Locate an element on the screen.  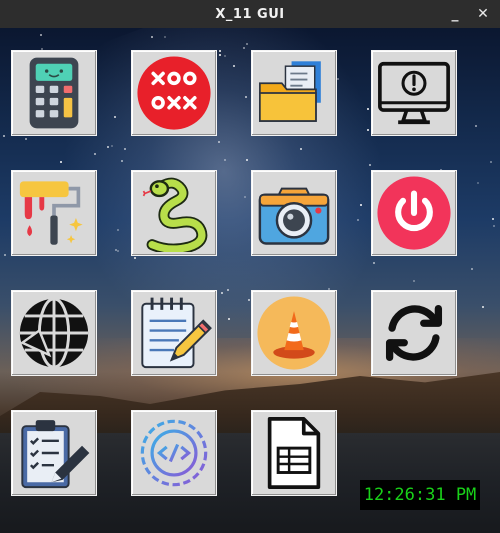
calculator-icon is located at coordinates (54, 93).